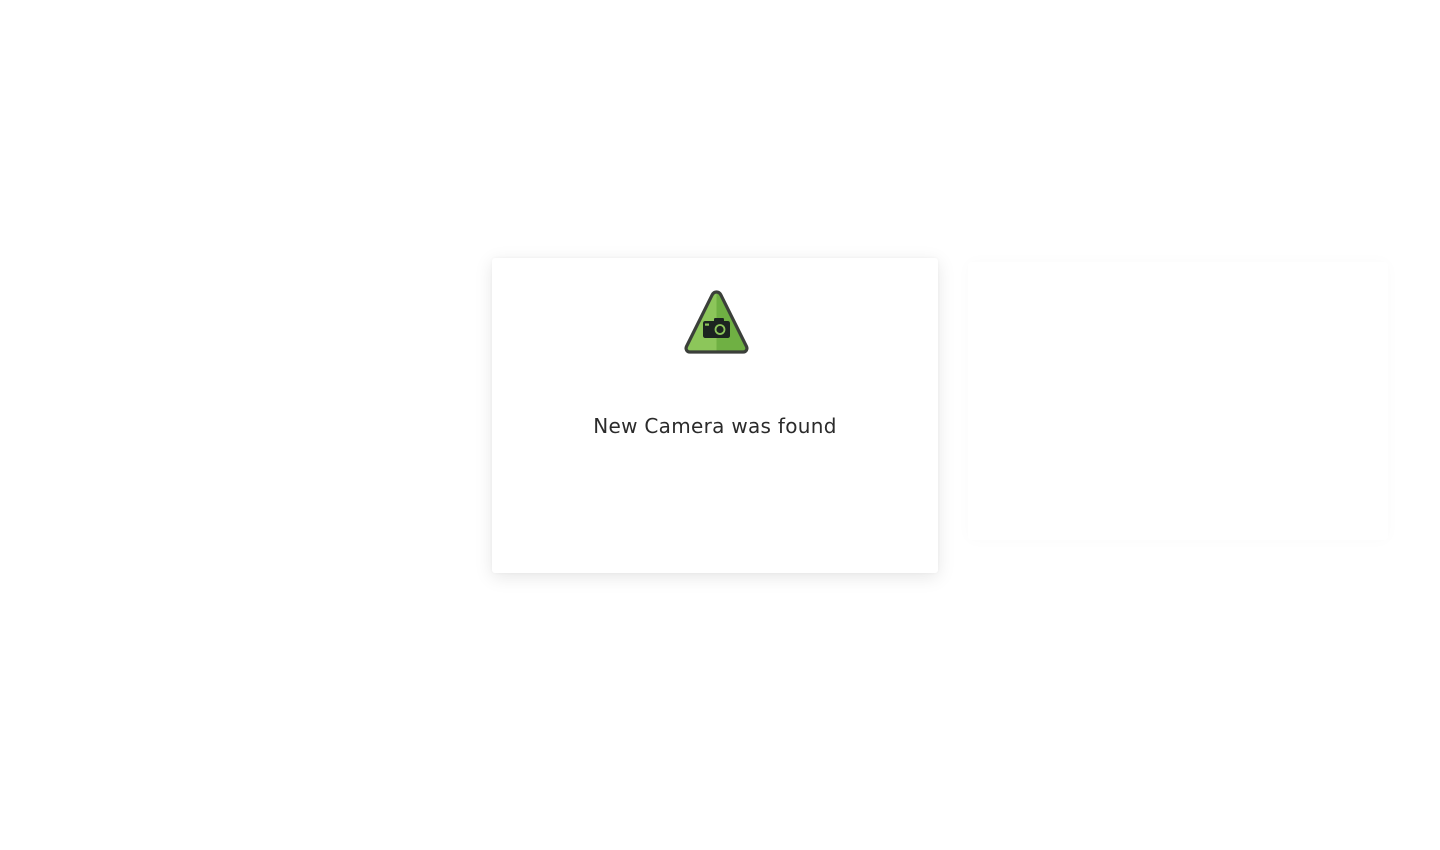 The width and height of the screenshot is (1440, 850). Describe the element at coordinates (1178, 401) in the screenshot. I see `background-panel` at that location.